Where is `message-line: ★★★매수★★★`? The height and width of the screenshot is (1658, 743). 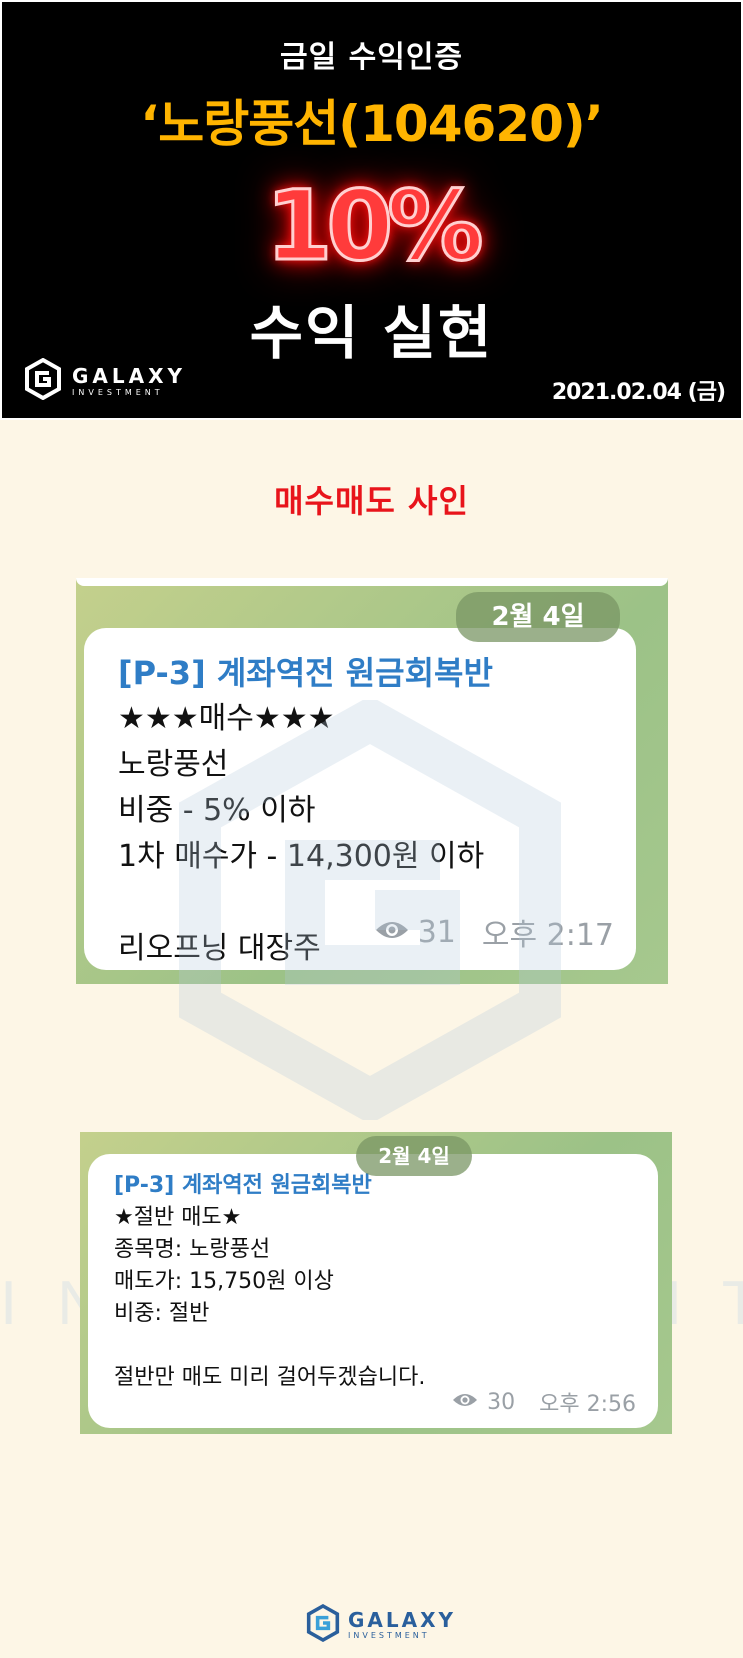 message-line: ★★★매수★★★ is located at coordinates (226, 718).